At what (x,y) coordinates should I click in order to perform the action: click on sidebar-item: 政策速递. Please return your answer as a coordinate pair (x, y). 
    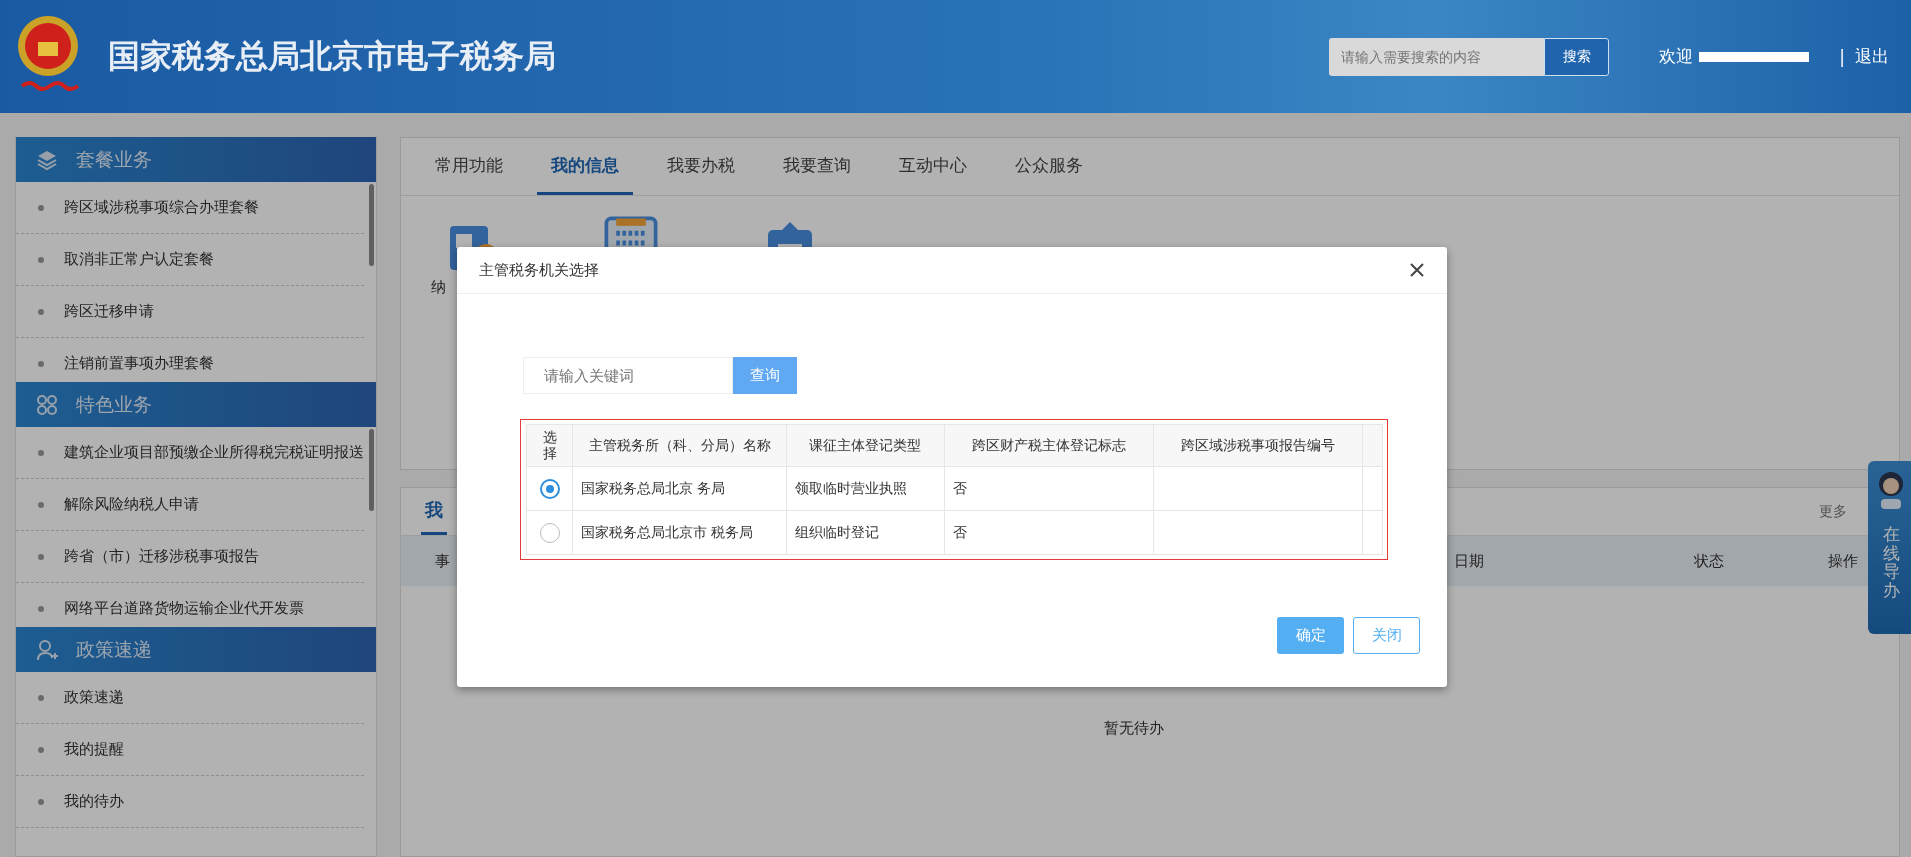
    Looking at the image, I should click on (190, 698).